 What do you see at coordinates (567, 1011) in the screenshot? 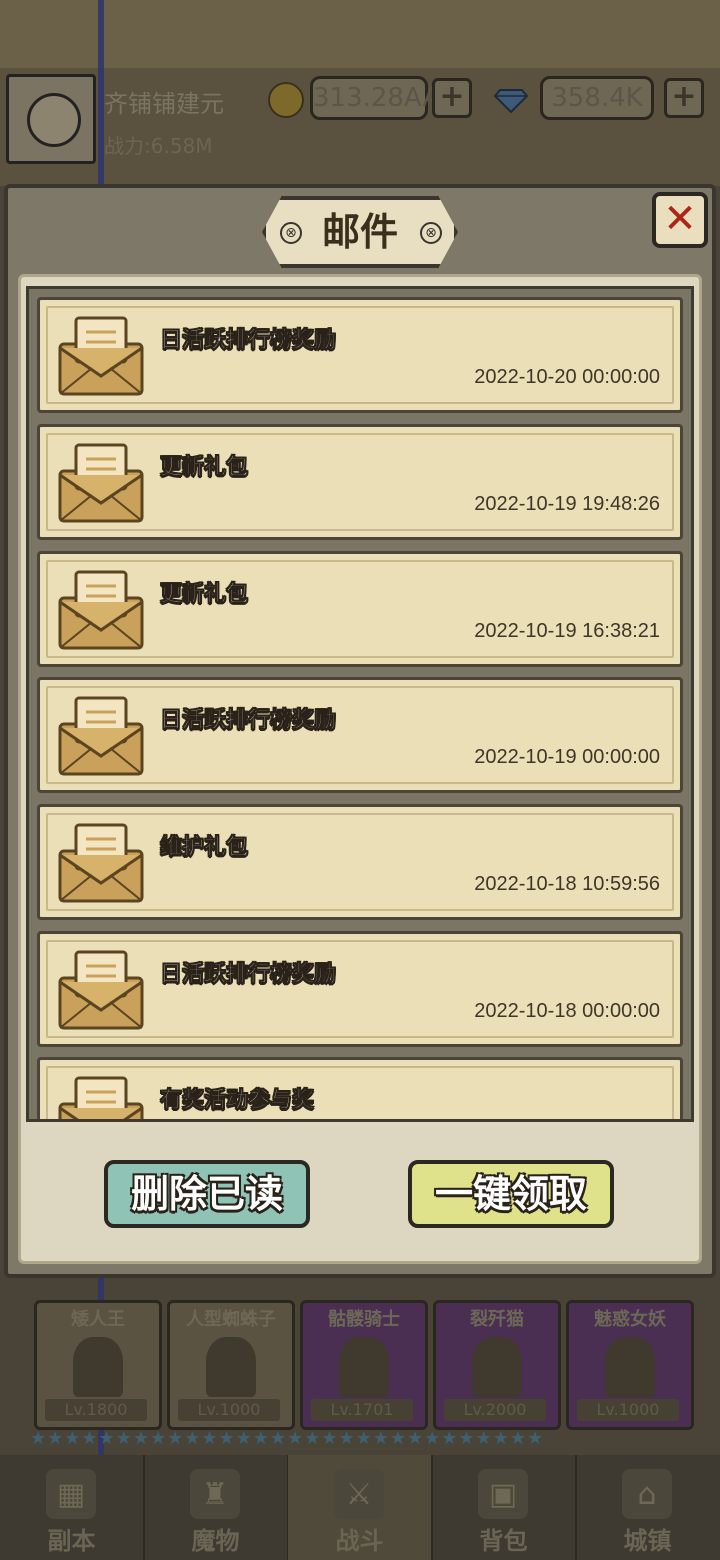
I see `mail-time: 2022-10-18 00:00:00` at bounding box center [567, 1011].